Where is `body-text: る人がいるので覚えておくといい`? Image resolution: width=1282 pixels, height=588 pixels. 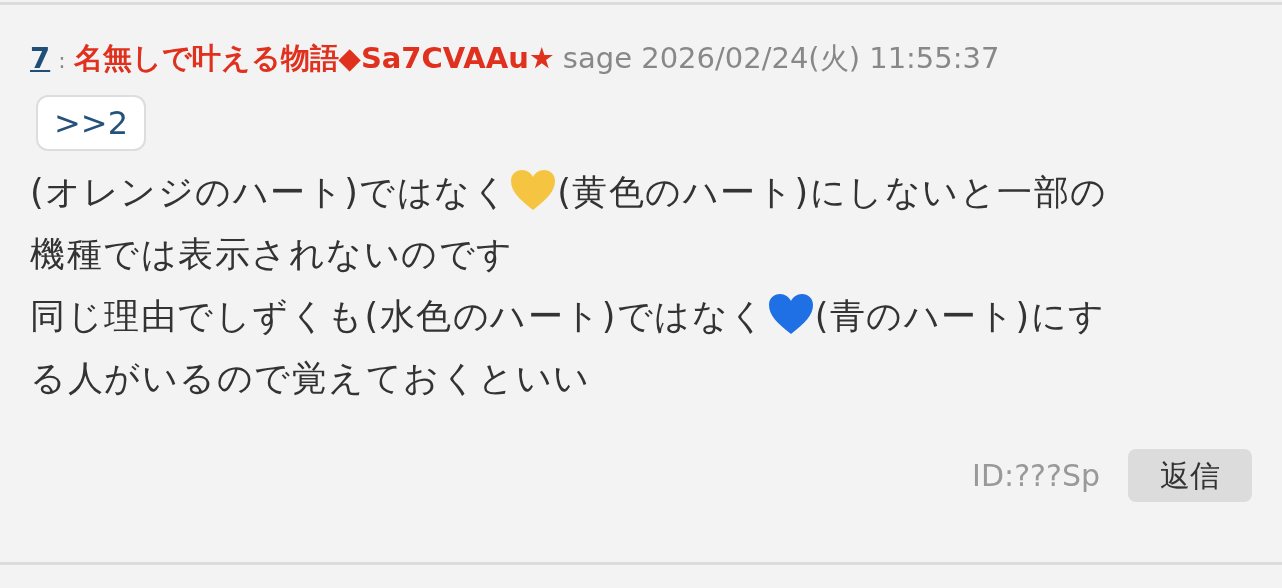 body-text: る人がいるので覚えておくといい is located at coordinates (310, 378).